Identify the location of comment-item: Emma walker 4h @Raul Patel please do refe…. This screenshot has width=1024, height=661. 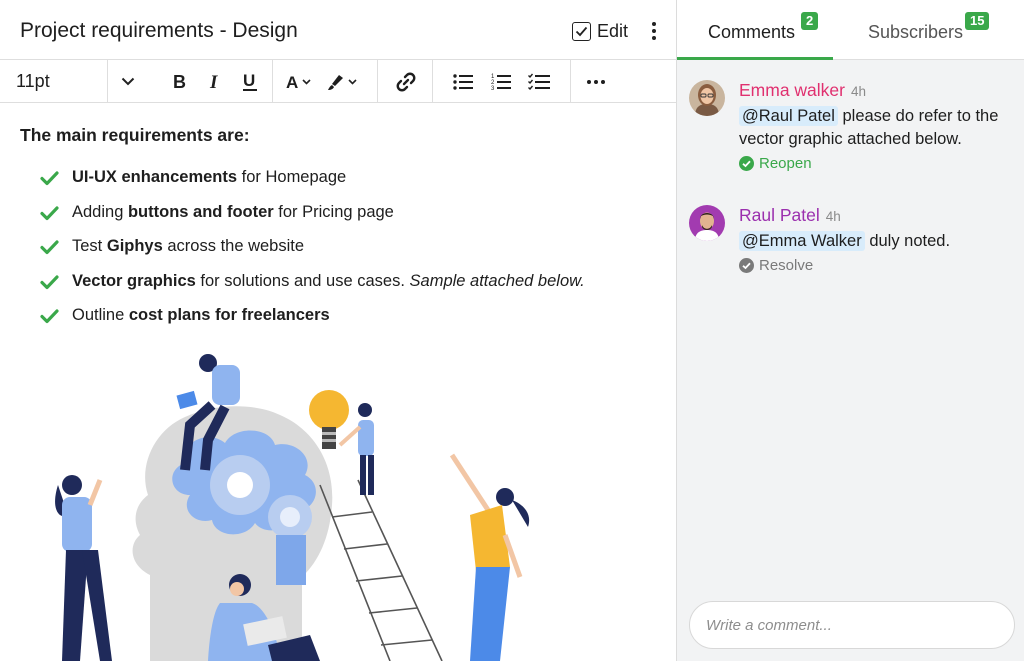
(854, 135).